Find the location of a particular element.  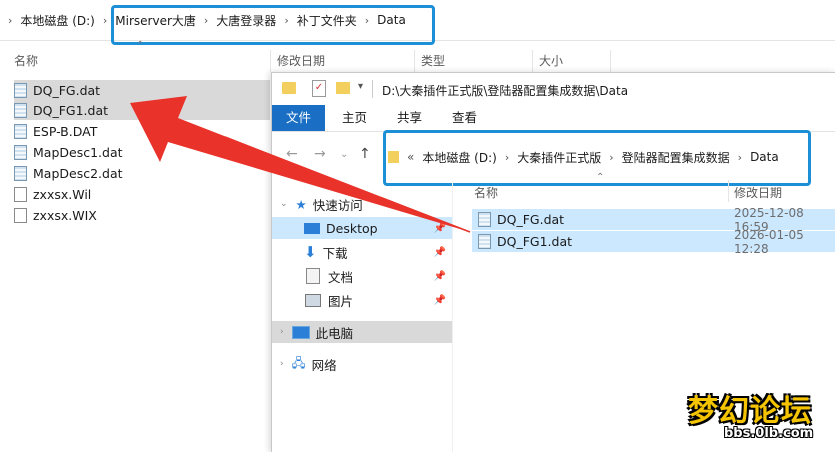

logo-title: 梦幻论坛 is located at coordinates (750, 411).